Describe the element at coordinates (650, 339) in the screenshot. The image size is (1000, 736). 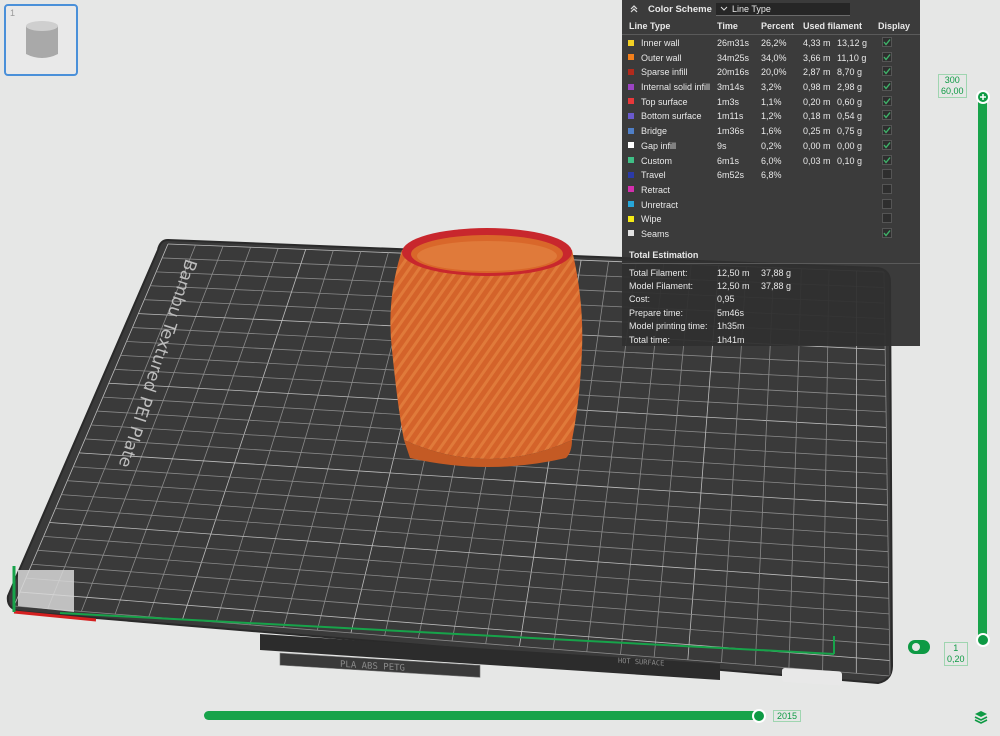
I see `total-label: Total time:` at that location.